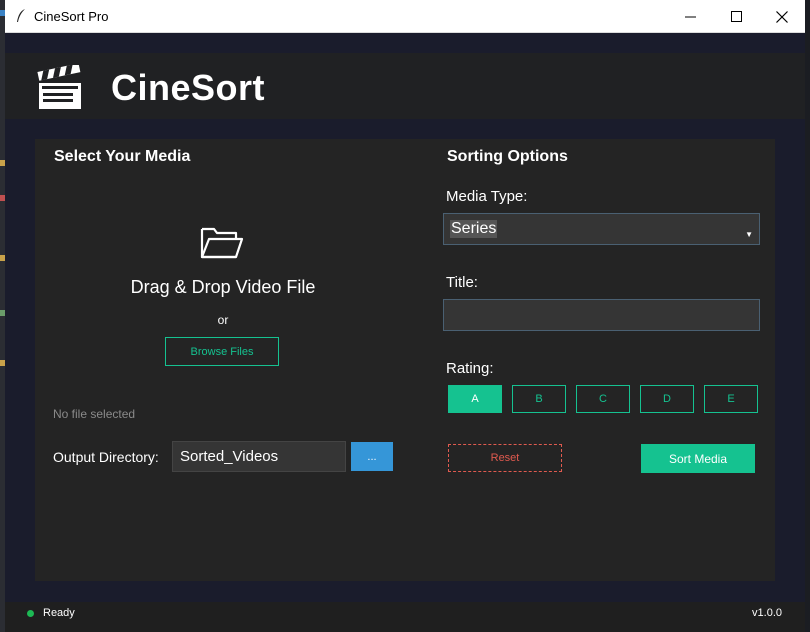  What do you see at coordinates (475, 399) in the screenshot?
I see `rating-button-a: A` at bounding box center [475, 399].